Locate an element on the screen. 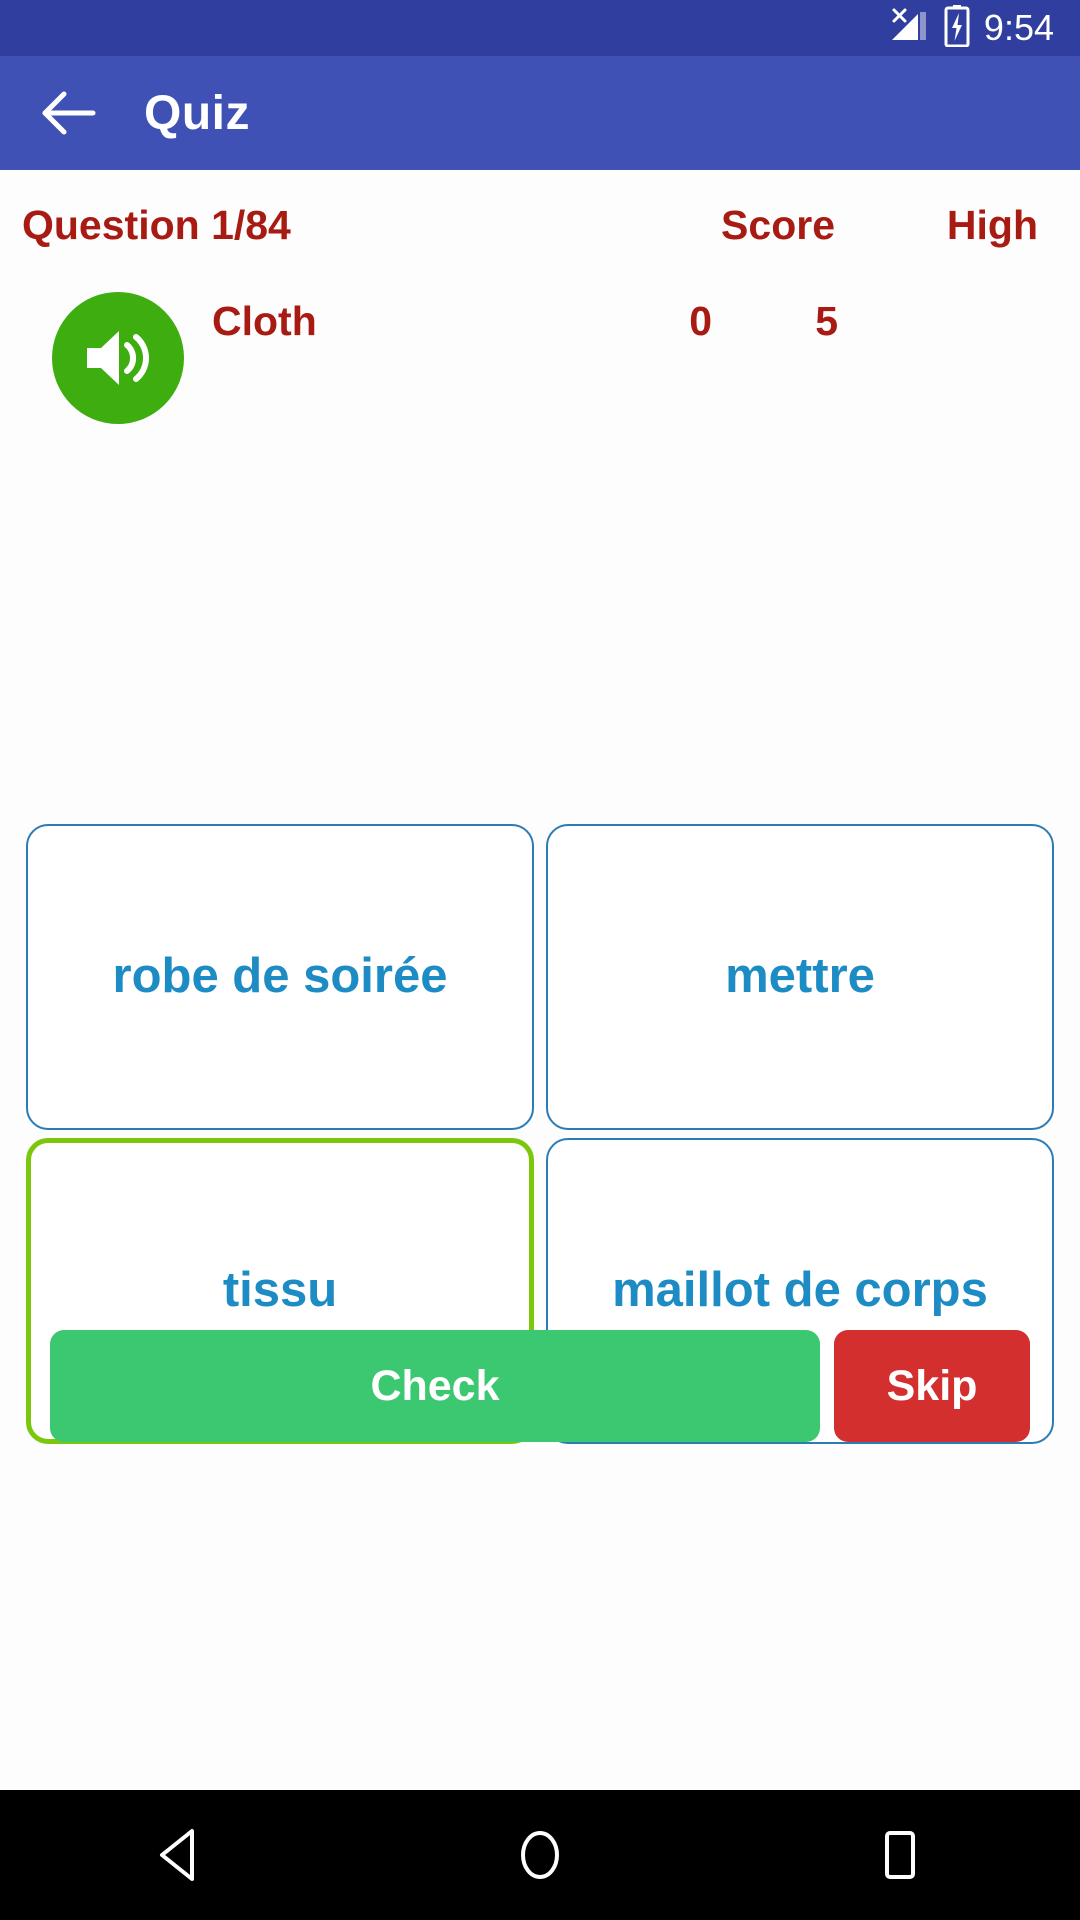 The image size is (1080, 1920). android-navigation-bar is located at coordinates (540, 1855).